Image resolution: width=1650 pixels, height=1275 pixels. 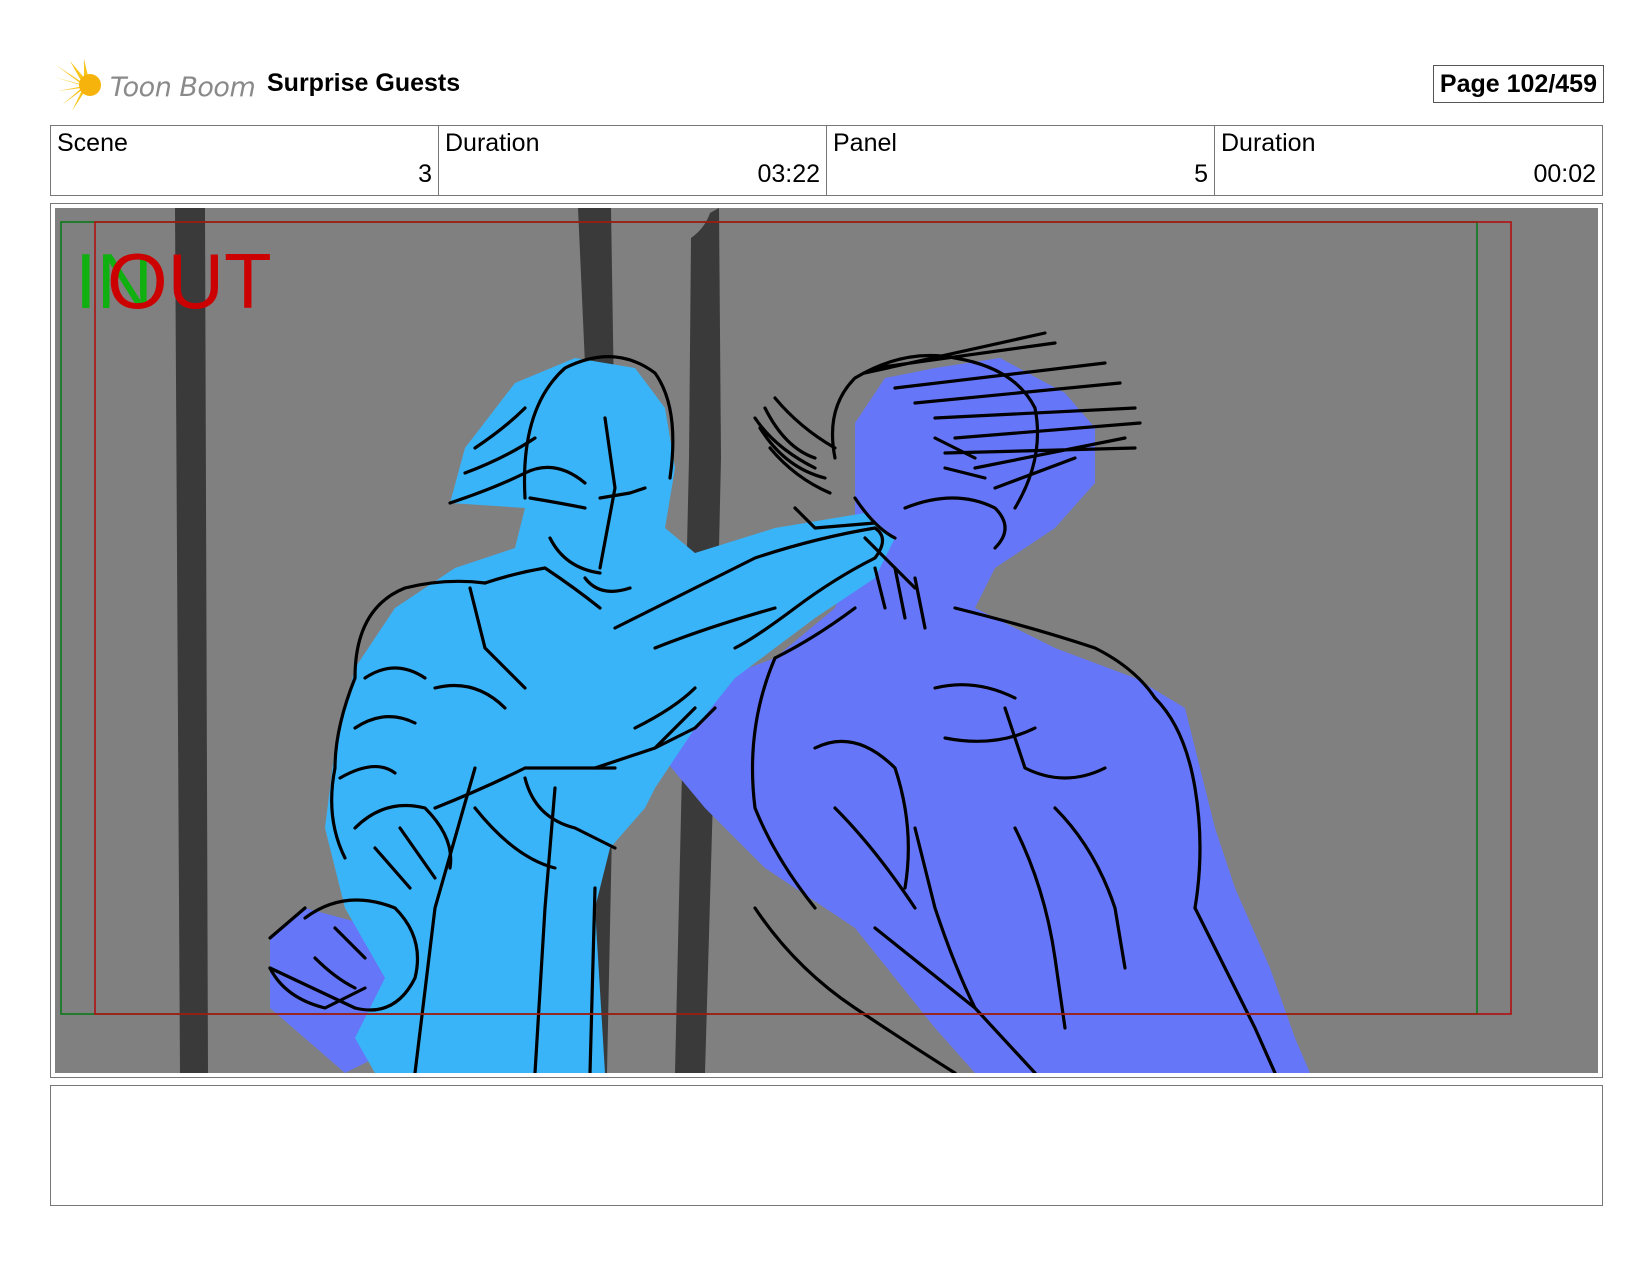 What do you see at coordinates (865, 143) in the screenshot?
I see `panel-label: Panel` at bounding box center [865, 143].